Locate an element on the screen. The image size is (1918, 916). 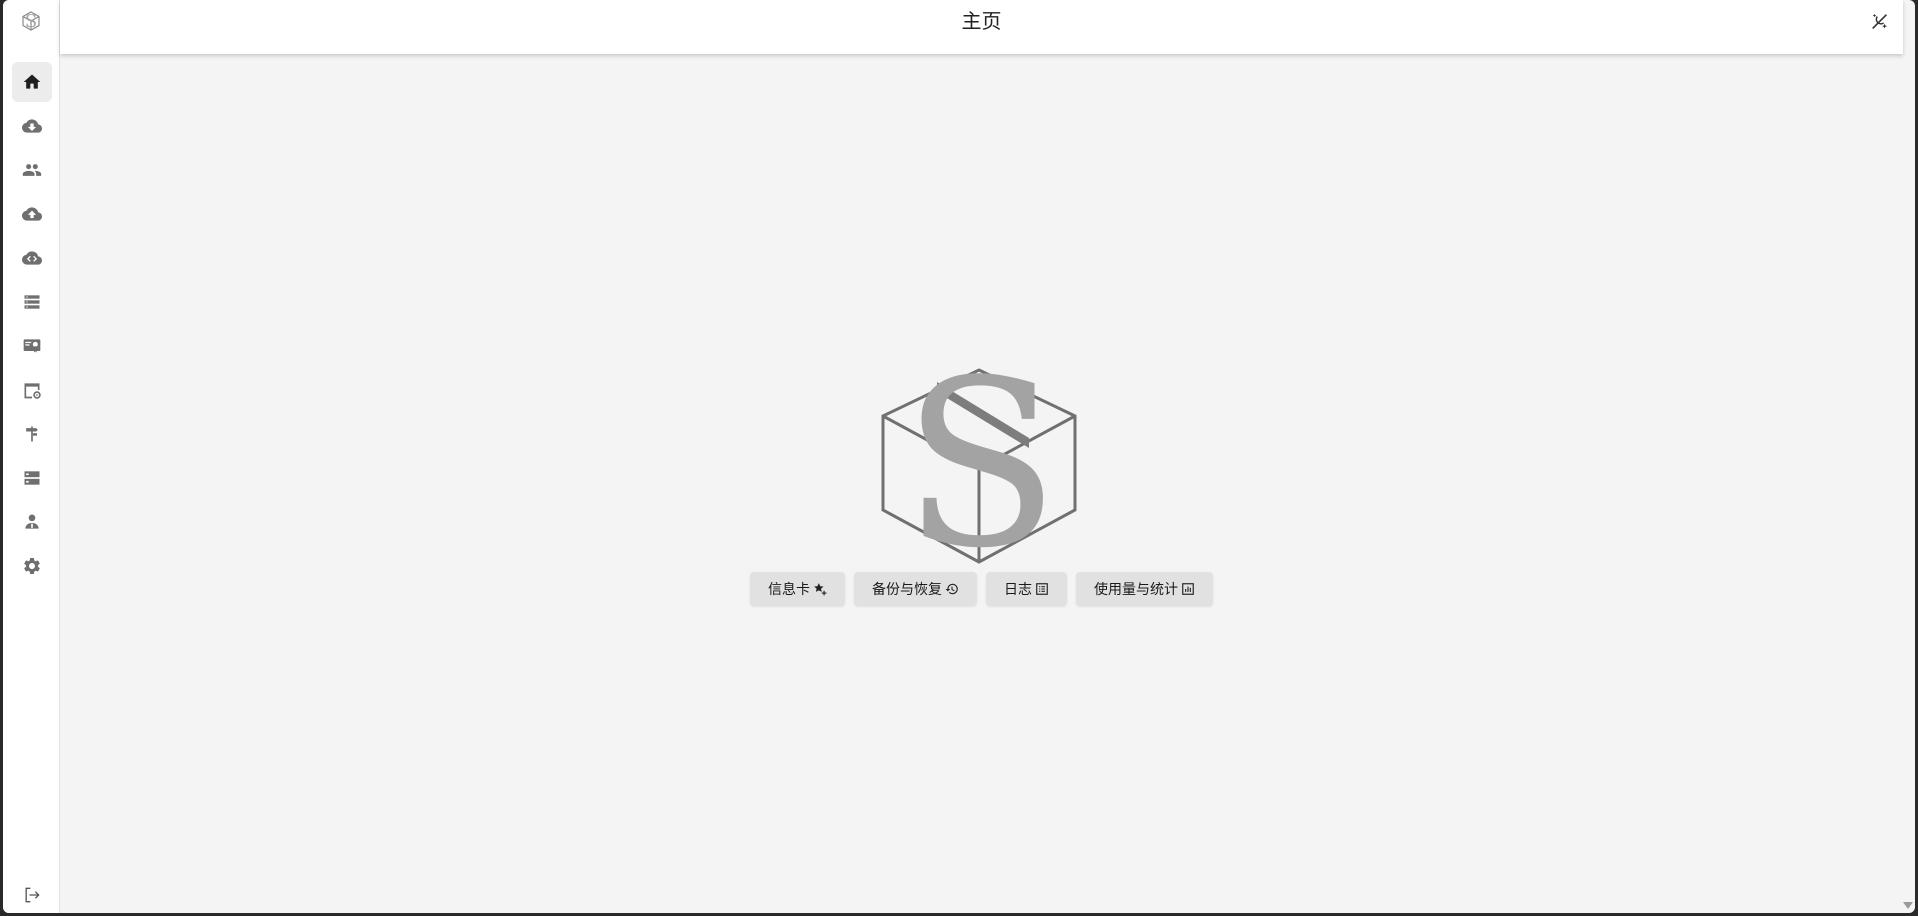
cloud-upload-icon is located at coordinates (32, 214).